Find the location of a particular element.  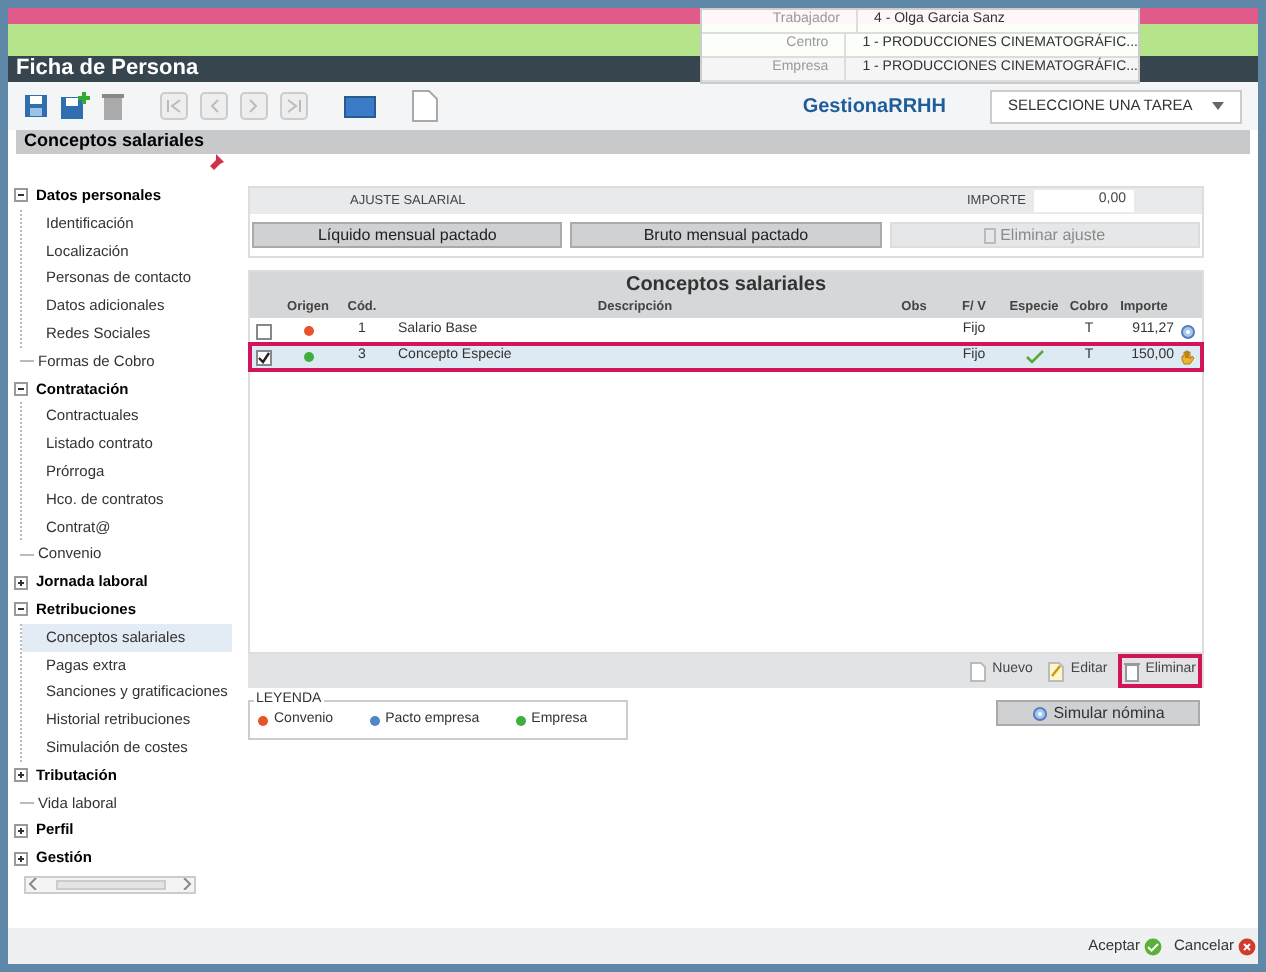

scroll-right-icon is located at coordinates (187, 884).